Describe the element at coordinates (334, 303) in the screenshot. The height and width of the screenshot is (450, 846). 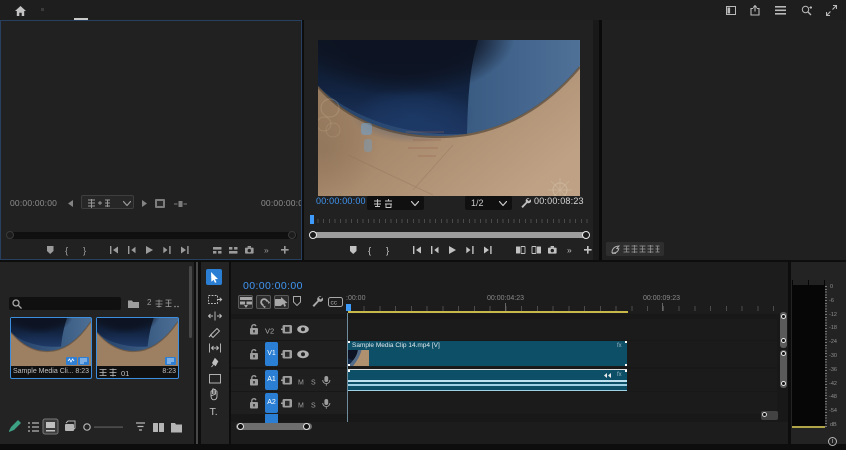
I see `svg-text: cc` at that location.